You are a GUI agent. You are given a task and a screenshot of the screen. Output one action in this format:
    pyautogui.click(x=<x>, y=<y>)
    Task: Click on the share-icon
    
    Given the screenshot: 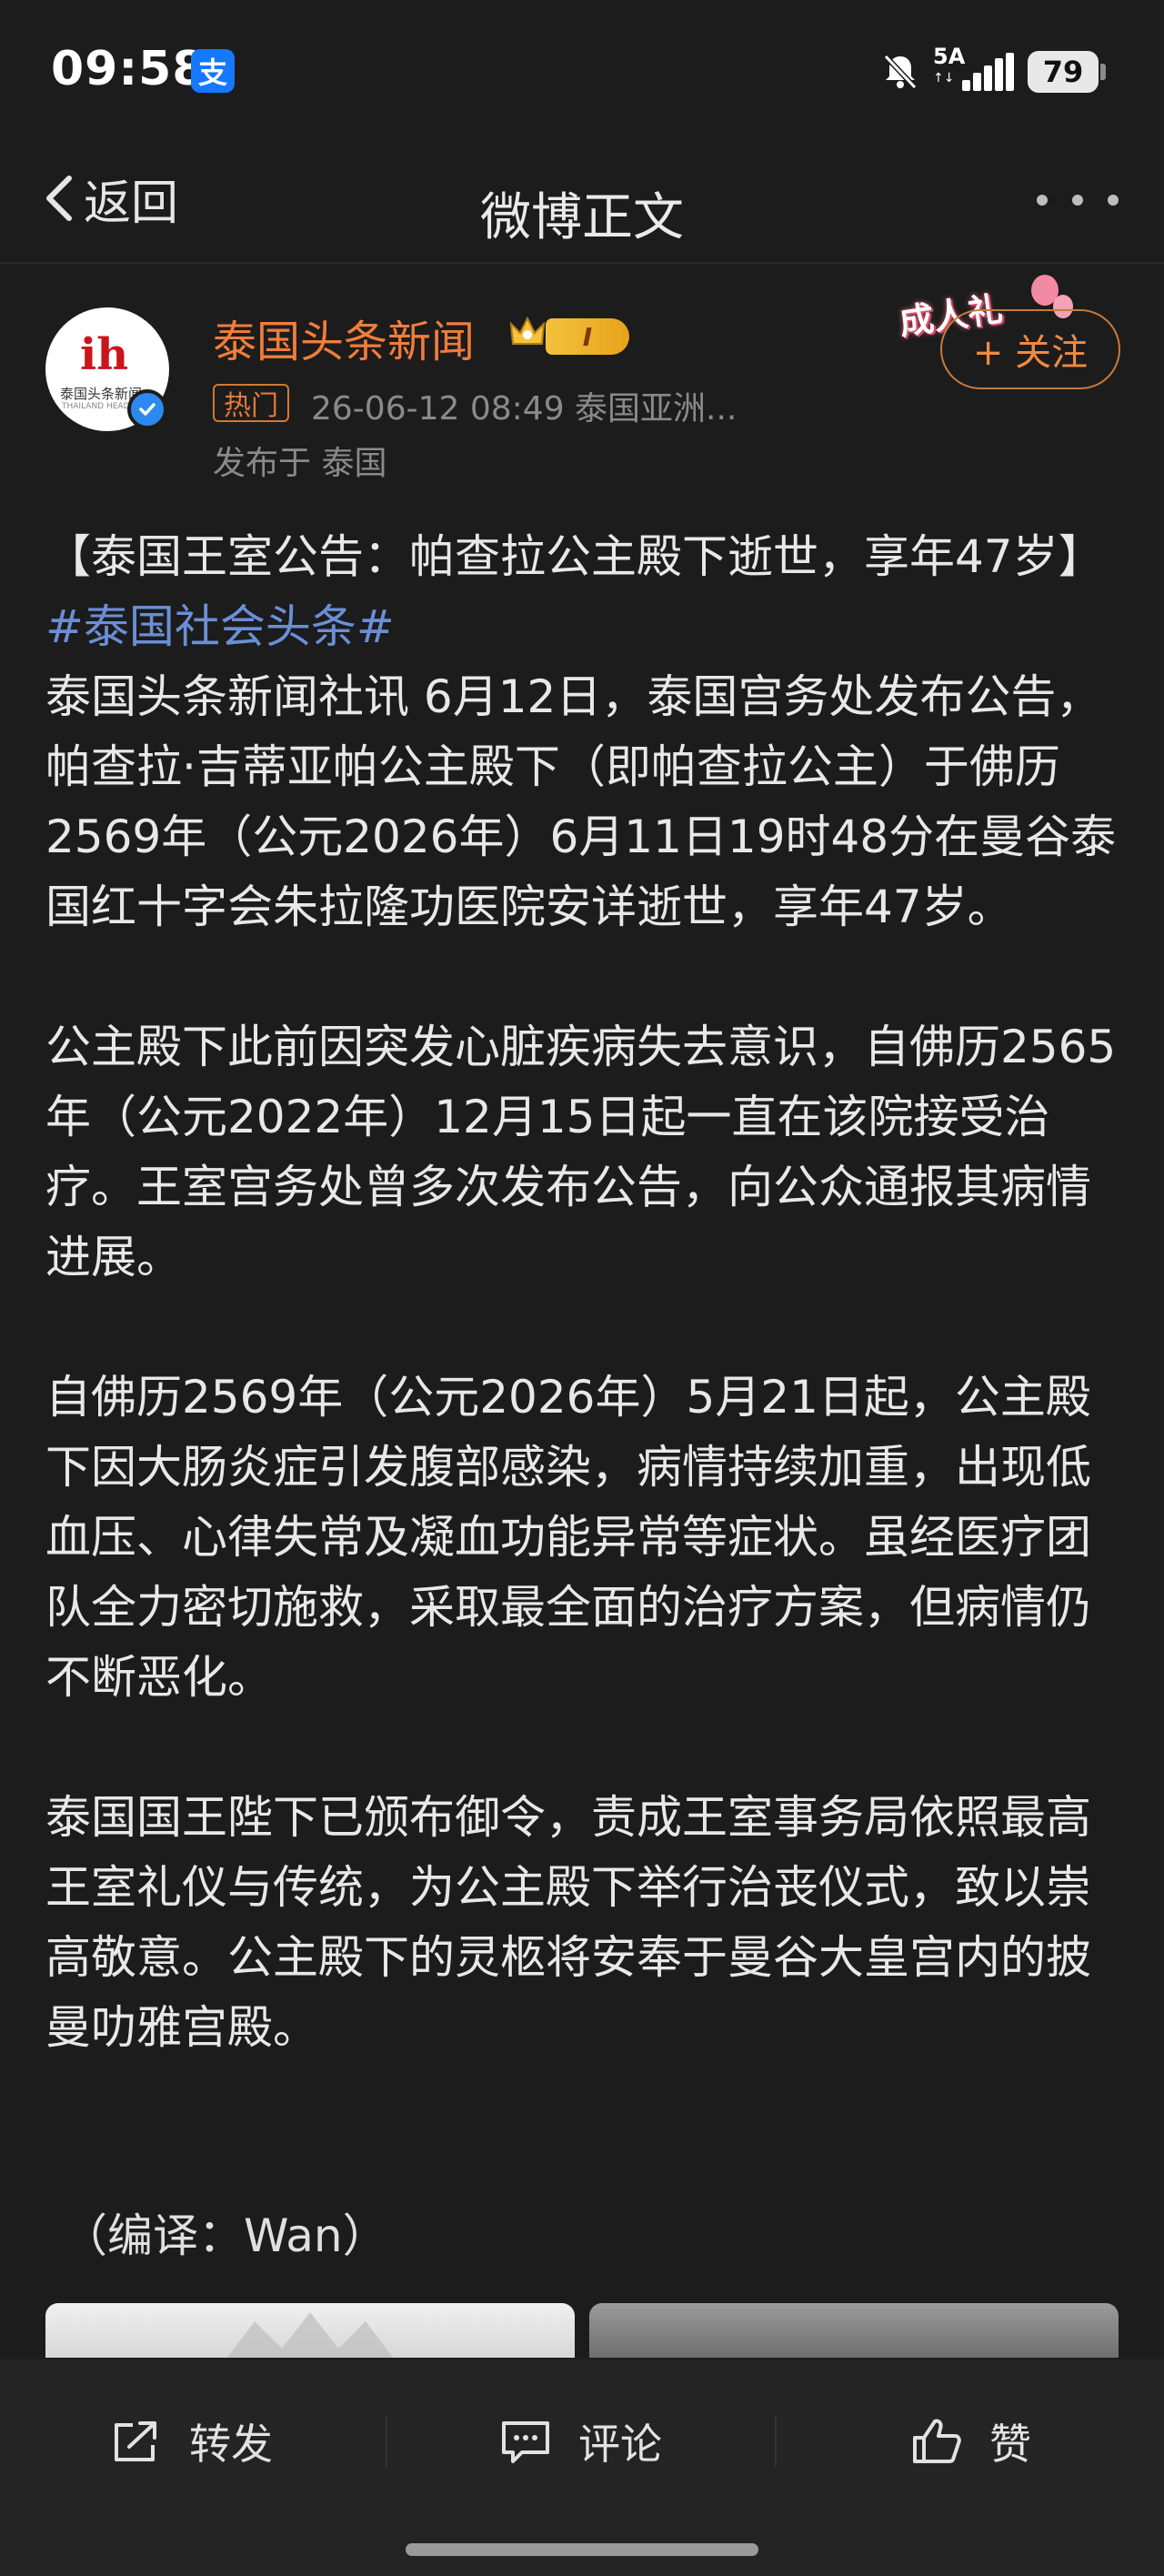 What is the action you would take?
    pyautogui.click(x=136, y=2441)
    